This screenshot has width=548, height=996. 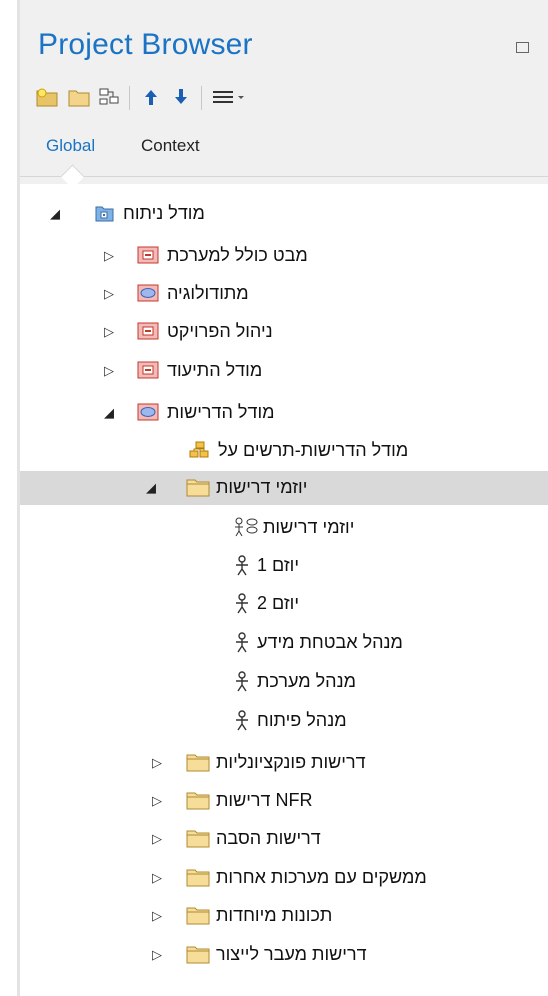 What do you see at coordinates (47, 97) in the screenshot?
I see `new-model-icon` at bounding box center [47, 97].